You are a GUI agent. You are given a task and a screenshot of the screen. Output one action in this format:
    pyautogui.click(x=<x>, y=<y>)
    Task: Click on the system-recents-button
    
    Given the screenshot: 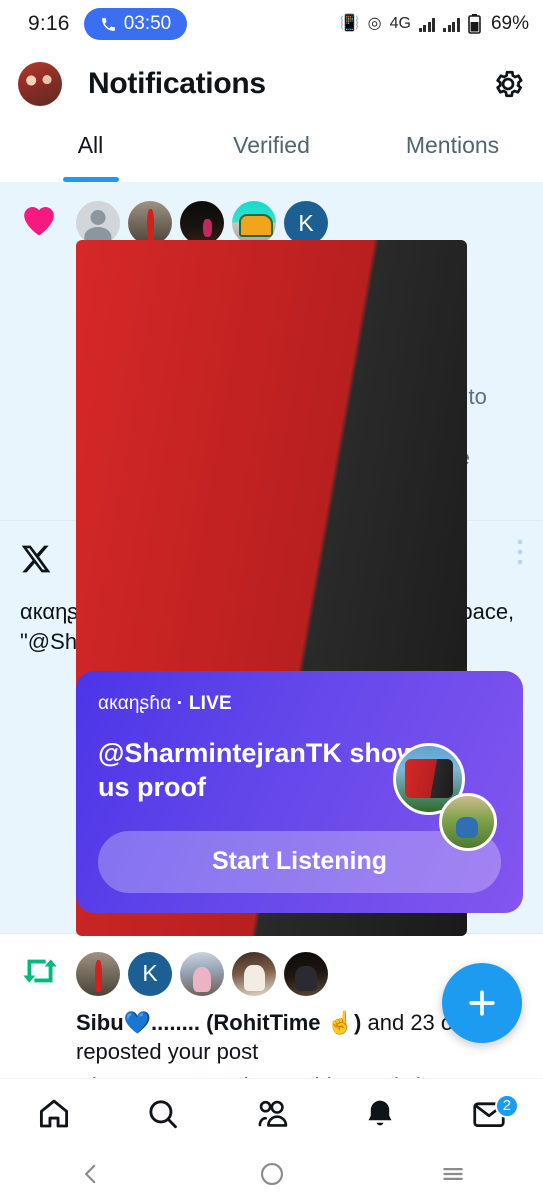 What is the action you would take?
    pyautogui.click(x=452, y=1174)
    